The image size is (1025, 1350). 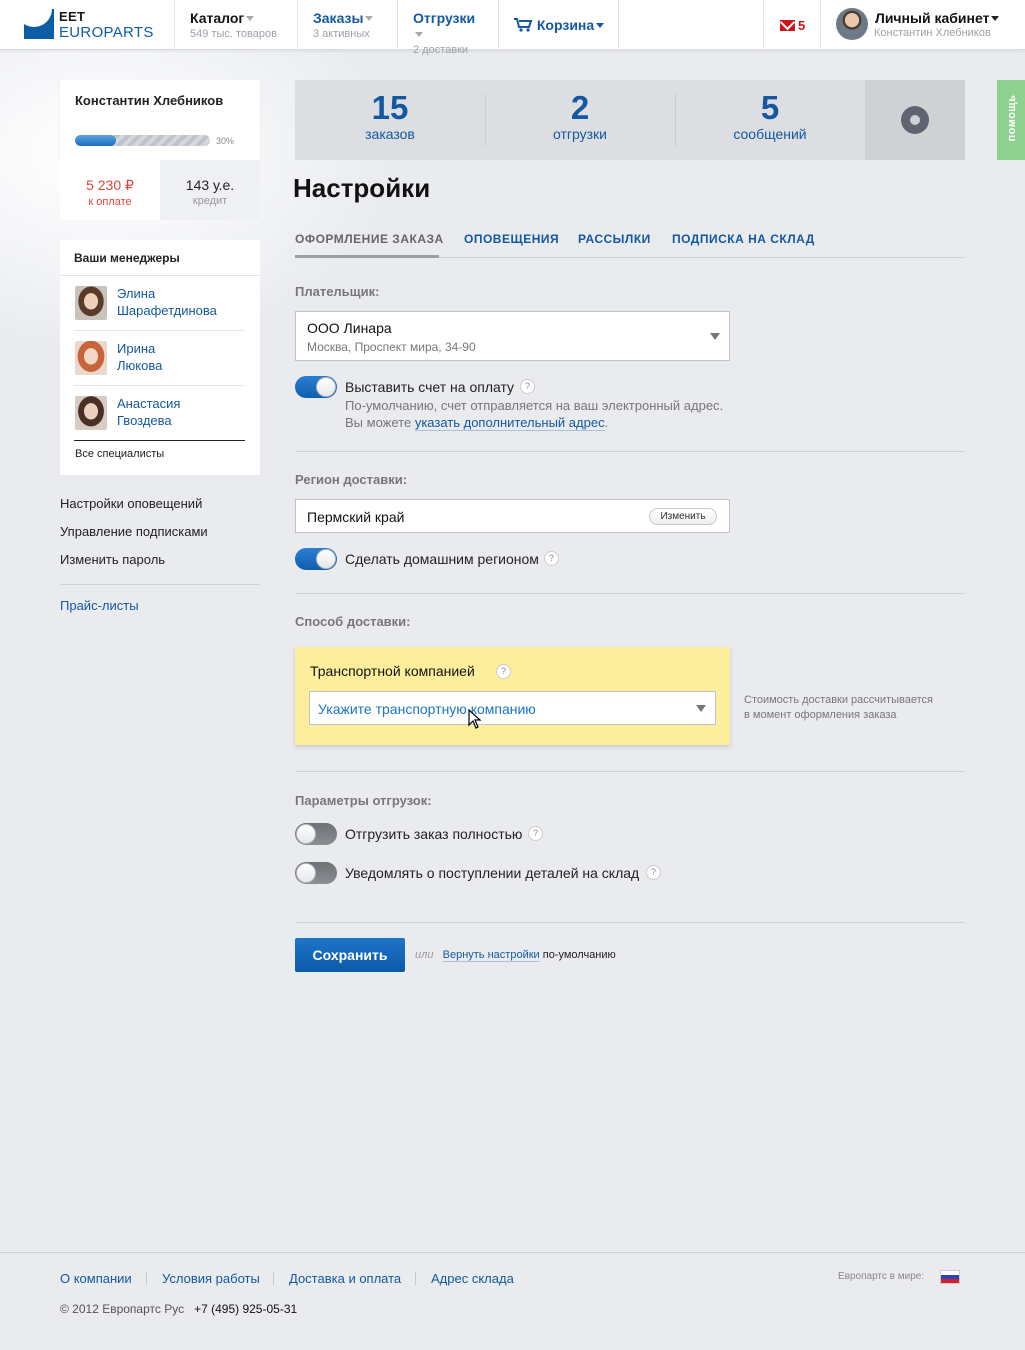 What do you see at coordinates (580, 120) in the screenshot?
I see `stat-shipments: 2 отгрузки` at bounding box center [580, 120].